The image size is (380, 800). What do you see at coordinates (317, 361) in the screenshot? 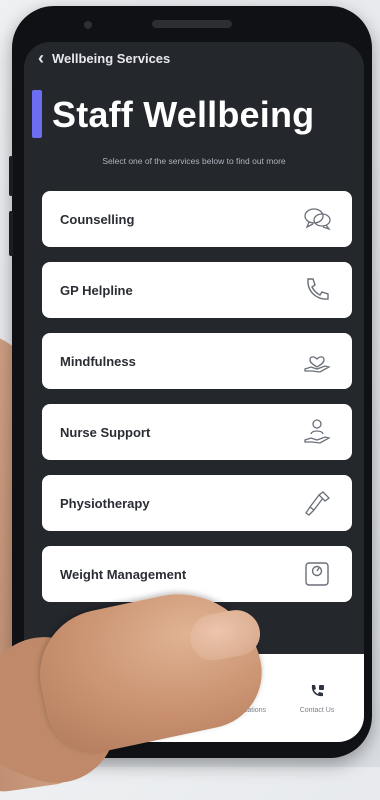
I see `heart-hand-icon` at bounding box center [317, 361].